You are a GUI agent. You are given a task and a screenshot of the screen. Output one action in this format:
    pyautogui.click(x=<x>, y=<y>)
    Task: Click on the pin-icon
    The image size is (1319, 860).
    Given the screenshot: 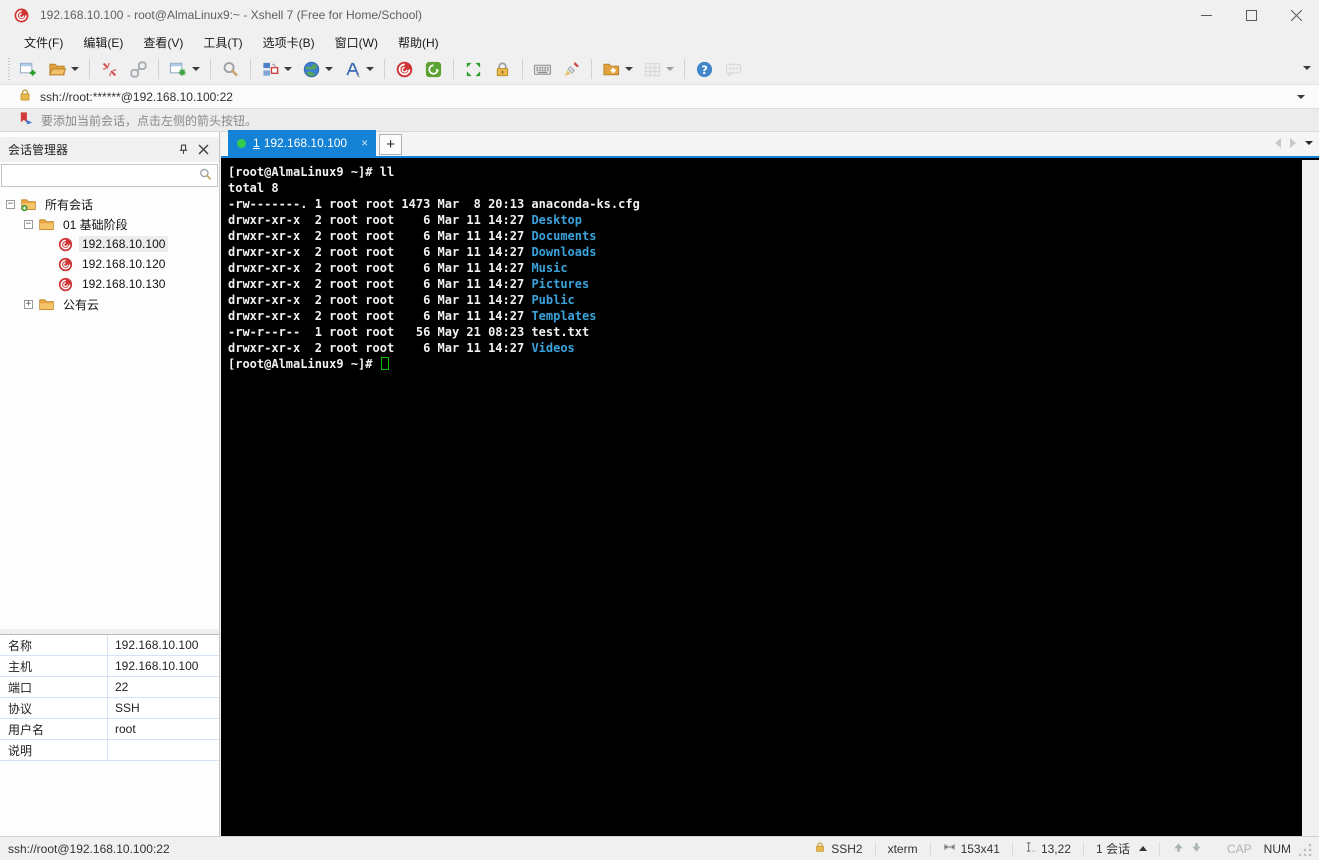 What is the action you would take?
    pyautogui.click(x=183, y=150)
    